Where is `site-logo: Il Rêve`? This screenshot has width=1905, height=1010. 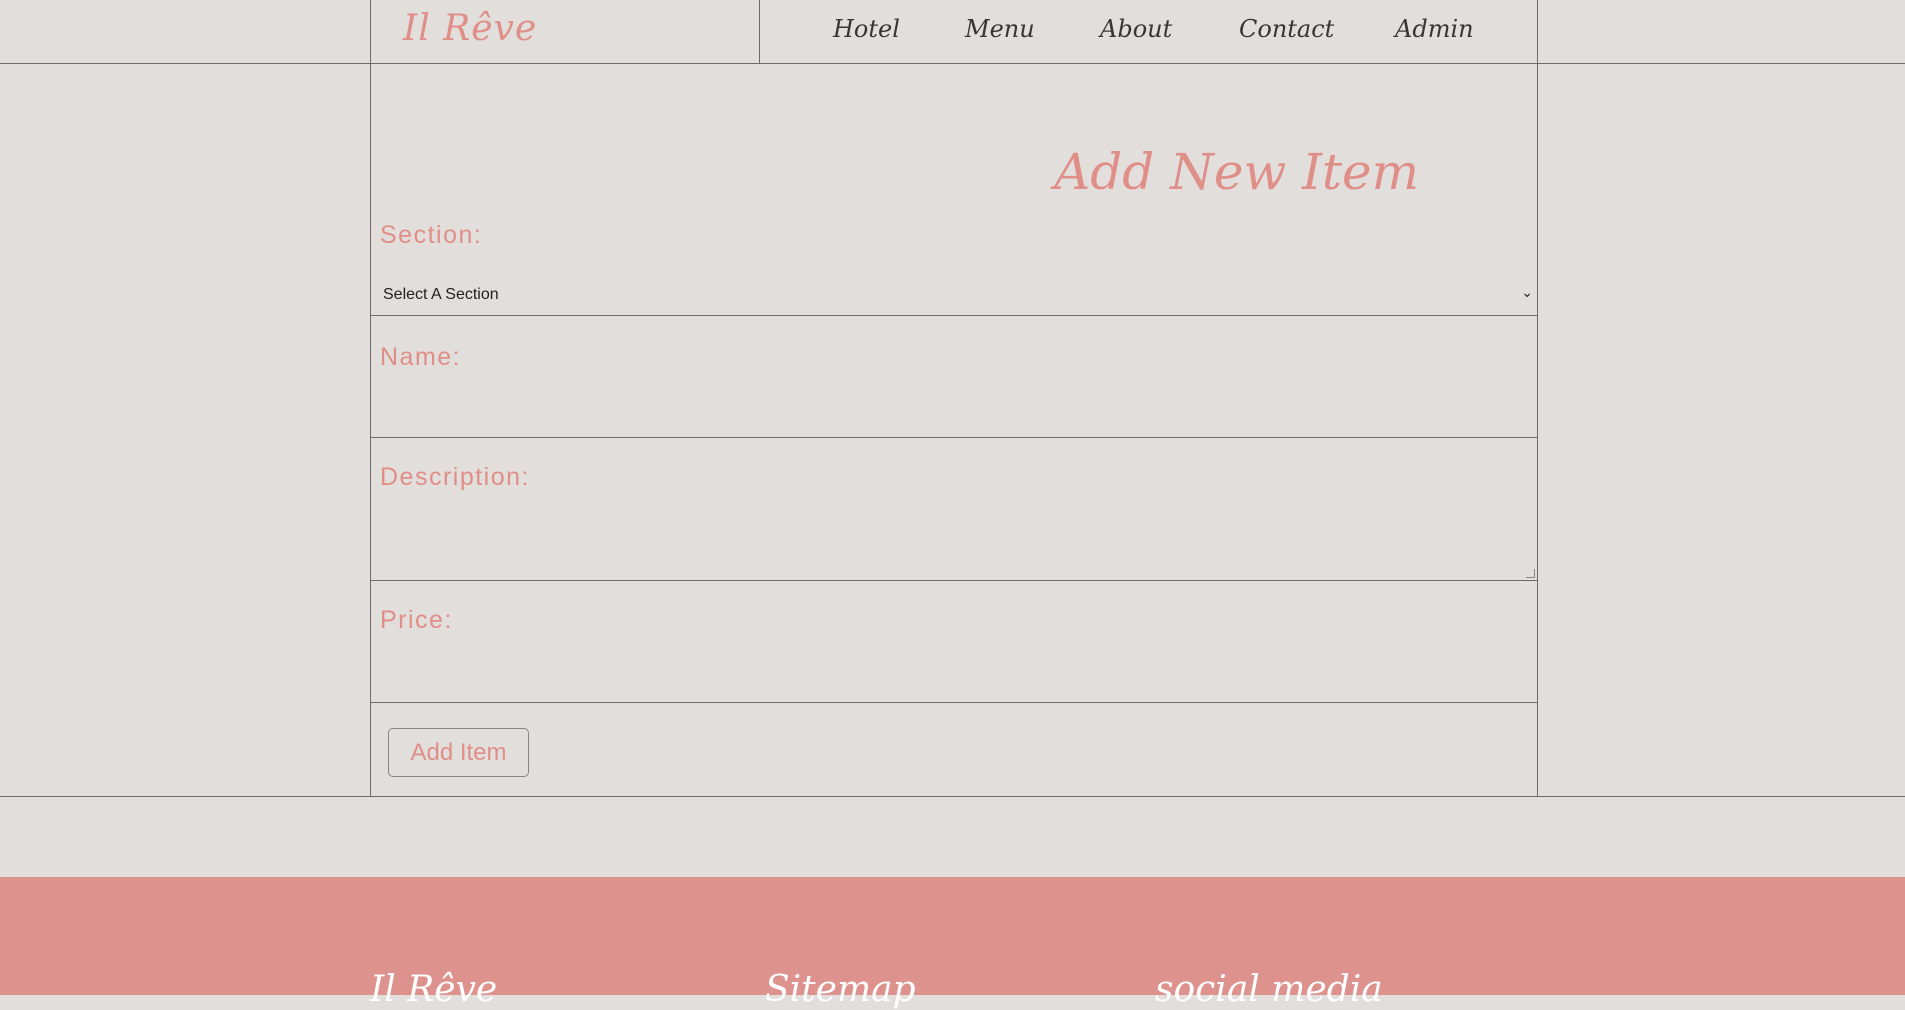 site-logo: Il Rêve is located at coordinates (470, 28).